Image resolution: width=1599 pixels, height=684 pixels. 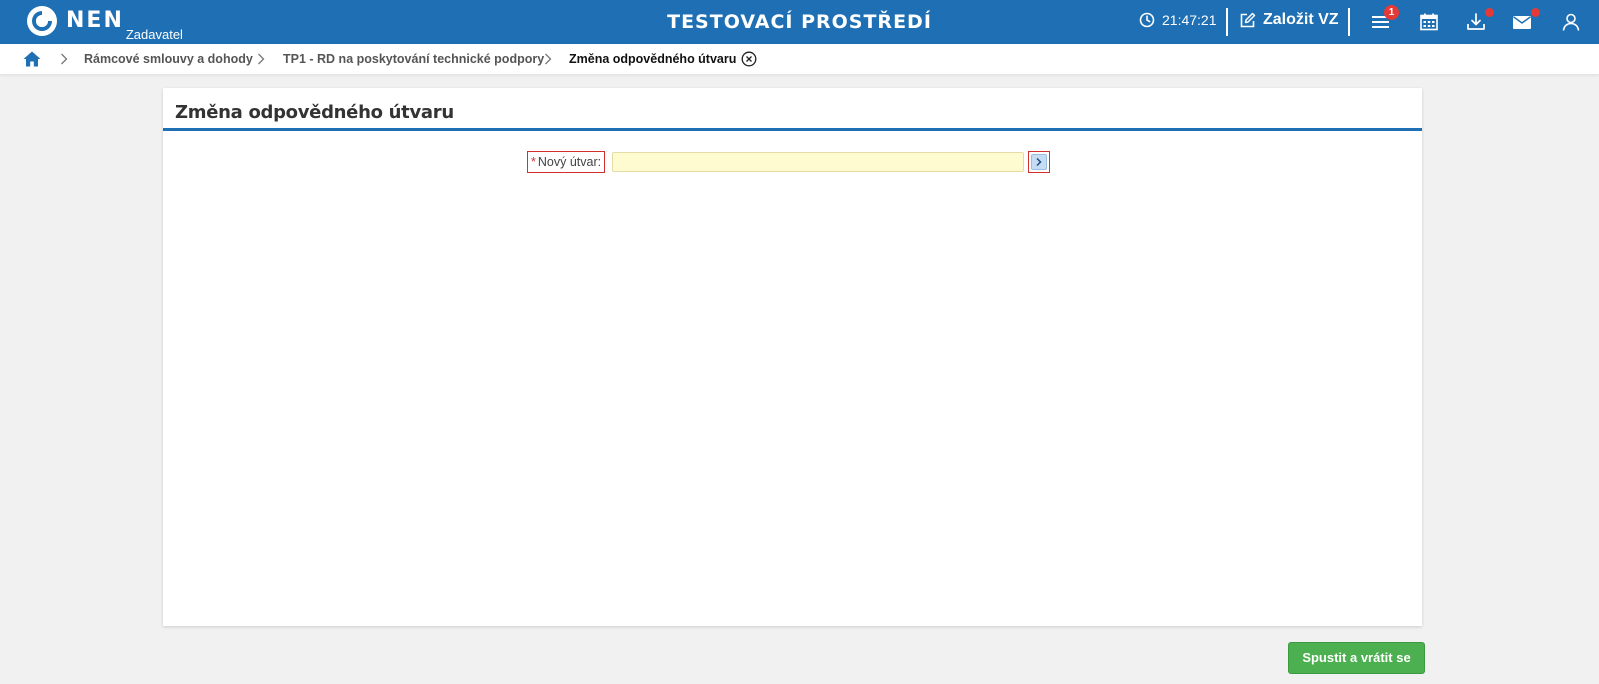 What do you see at coordinates (95, 20) in the screenshot?
I see `logo-text: NEN` at bounding box center [95, 20].